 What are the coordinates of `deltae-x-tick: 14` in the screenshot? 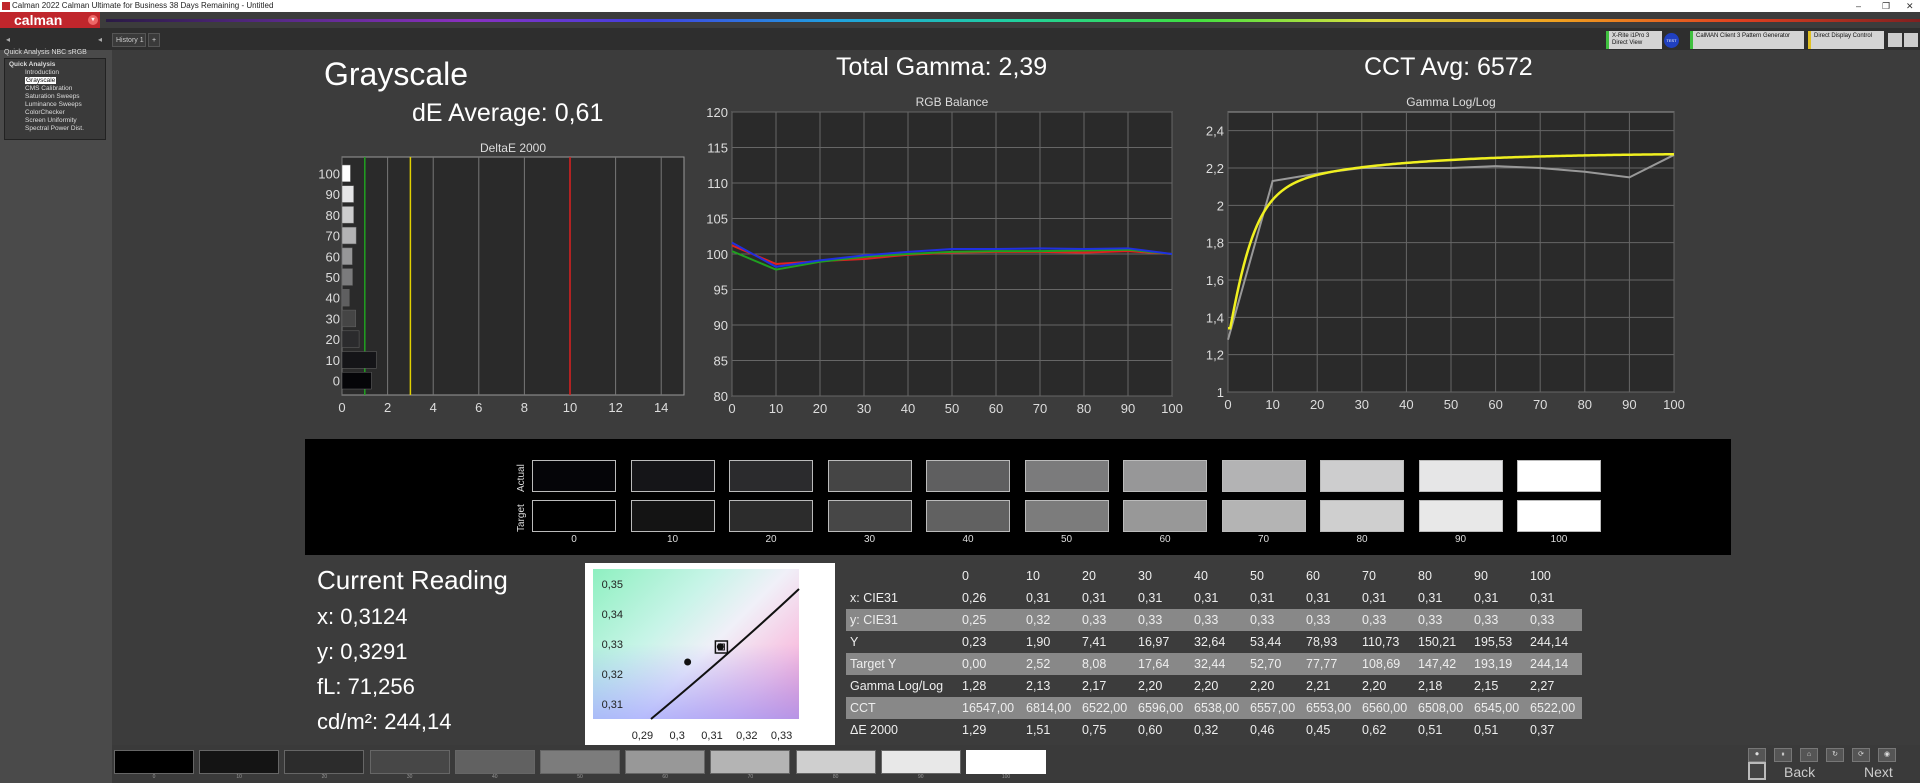 It's located at (661, 407).